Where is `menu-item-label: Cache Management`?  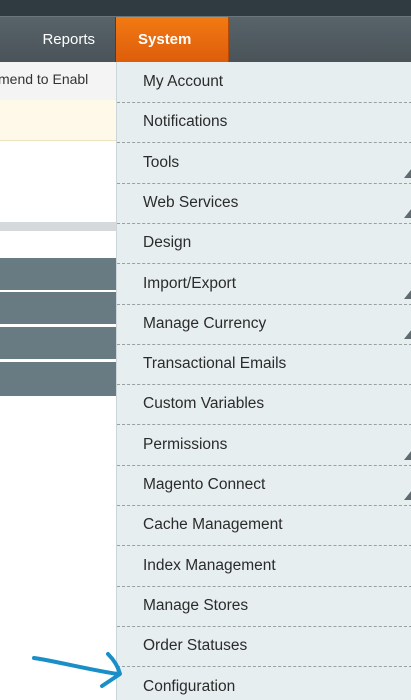 menu-item-label: Cache Management is located at coordinates (213, 524).